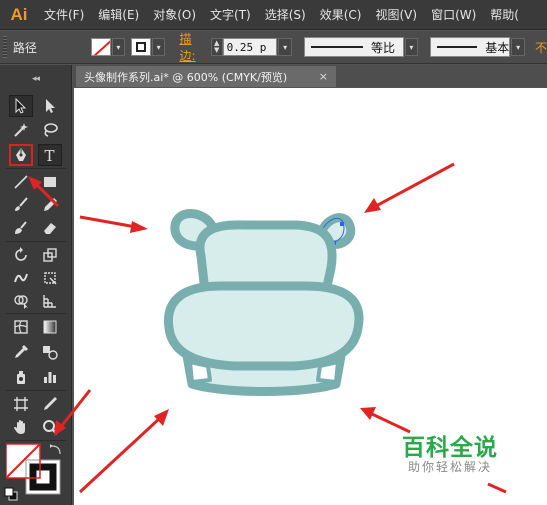 This screenshot has height=505, width=547. I want to click on stroke-label: 描边:, so click(192, 47).